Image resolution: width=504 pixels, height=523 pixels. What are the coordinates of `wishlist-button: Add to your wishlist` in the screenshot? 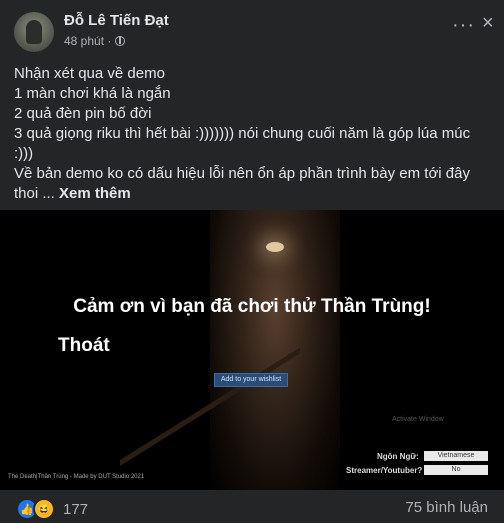 It's located at (251, 380).